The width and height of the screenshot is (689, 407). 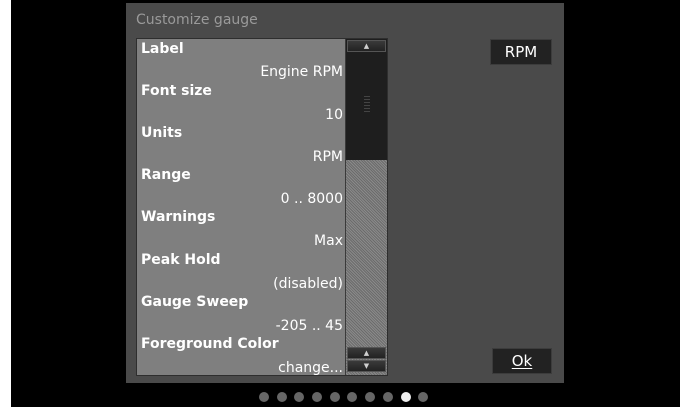 I want to click on property-foreground-color-name: Foreground Color, so click(x=241, y=344).